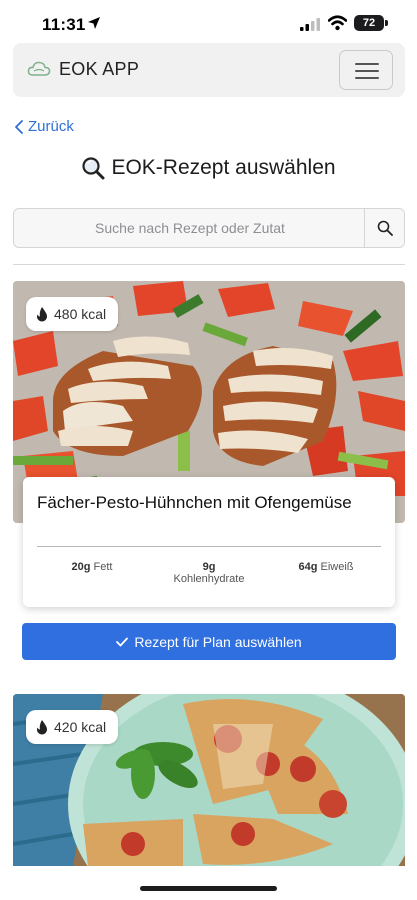 This screenshot has height=900, width=417. I want to click on status-bar: 11:31 72, so click(208, 24).